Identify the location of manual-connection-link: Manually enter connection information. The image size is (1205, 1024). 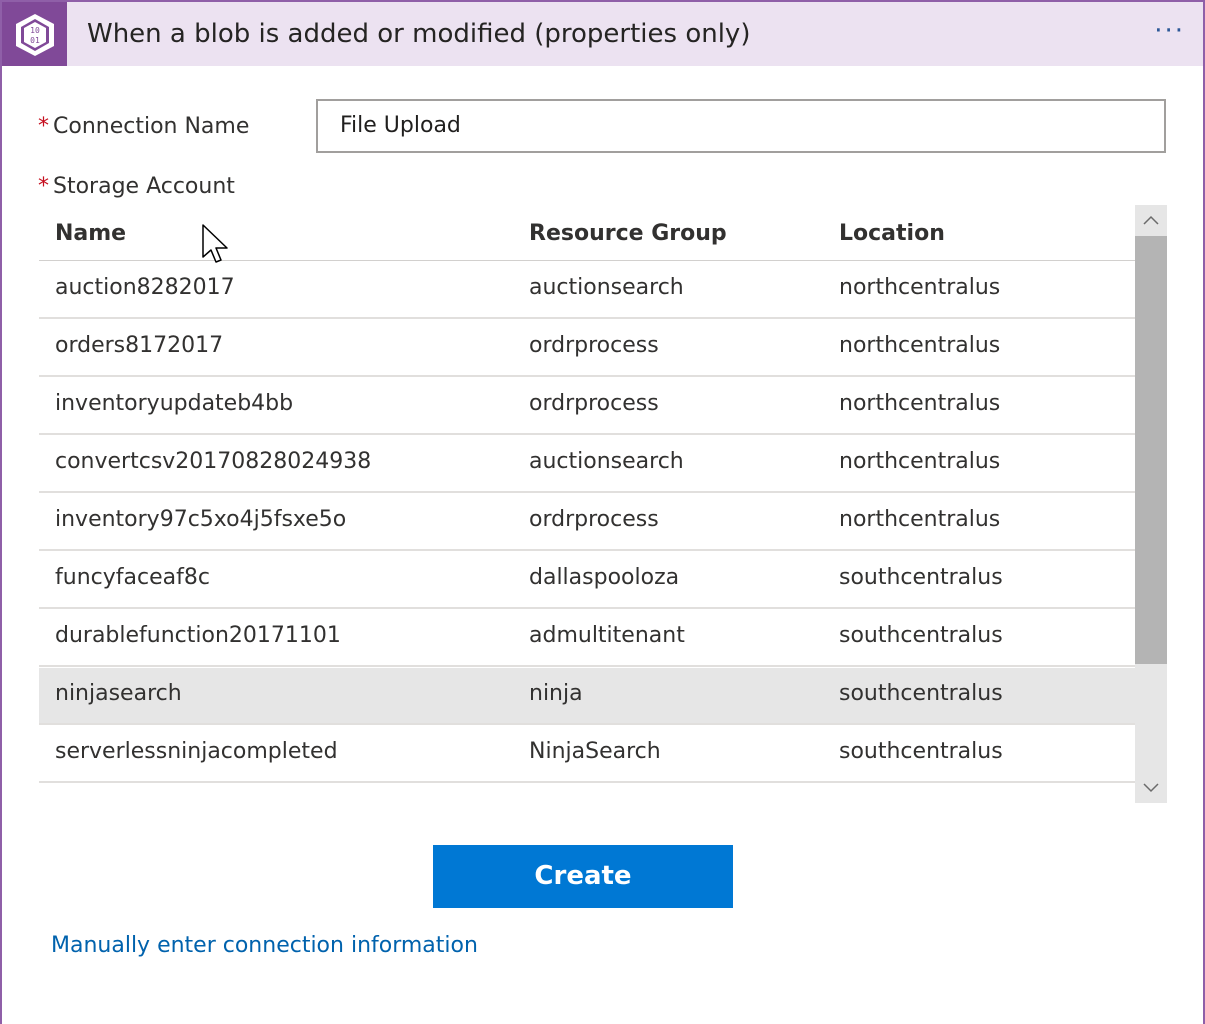
(264, 945).